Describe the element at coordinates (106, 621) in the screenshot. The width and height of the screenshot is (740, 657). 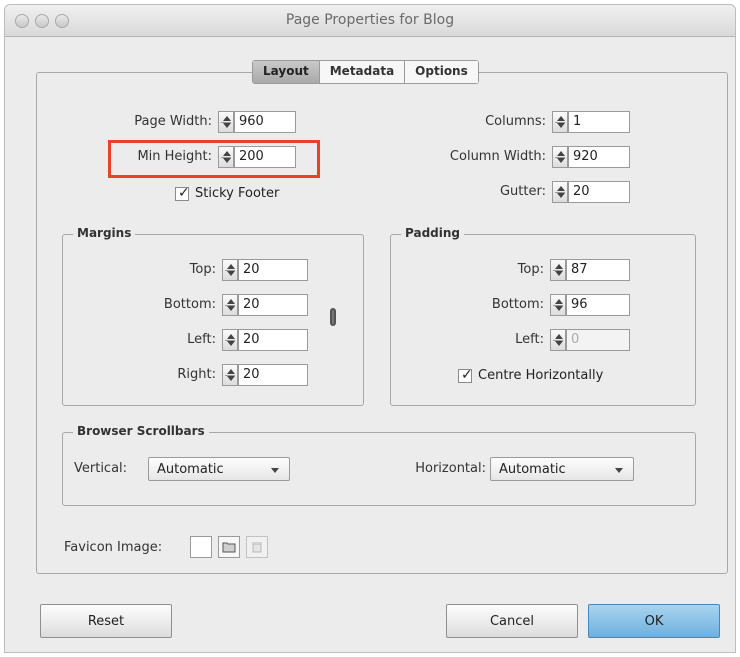
I see `reset-button: Reset` at that location.